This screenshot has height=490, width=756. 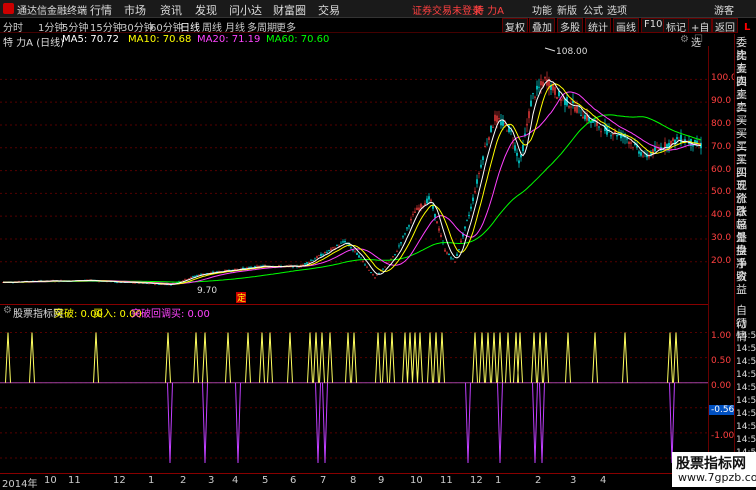 I want to click on tab-15min: 15分钟, so click(x=106, y=26).